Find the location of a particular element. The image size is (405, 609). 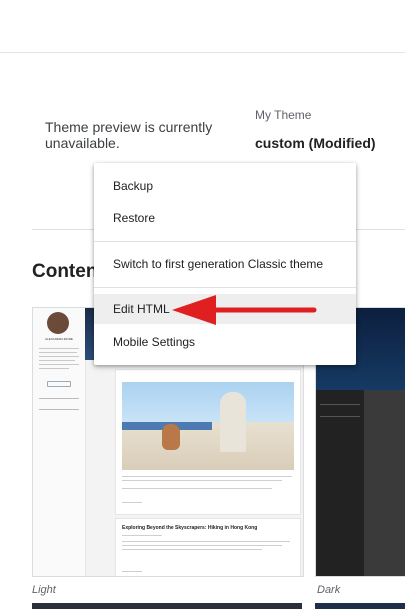

header-divider is located at coordinates (202, 52).